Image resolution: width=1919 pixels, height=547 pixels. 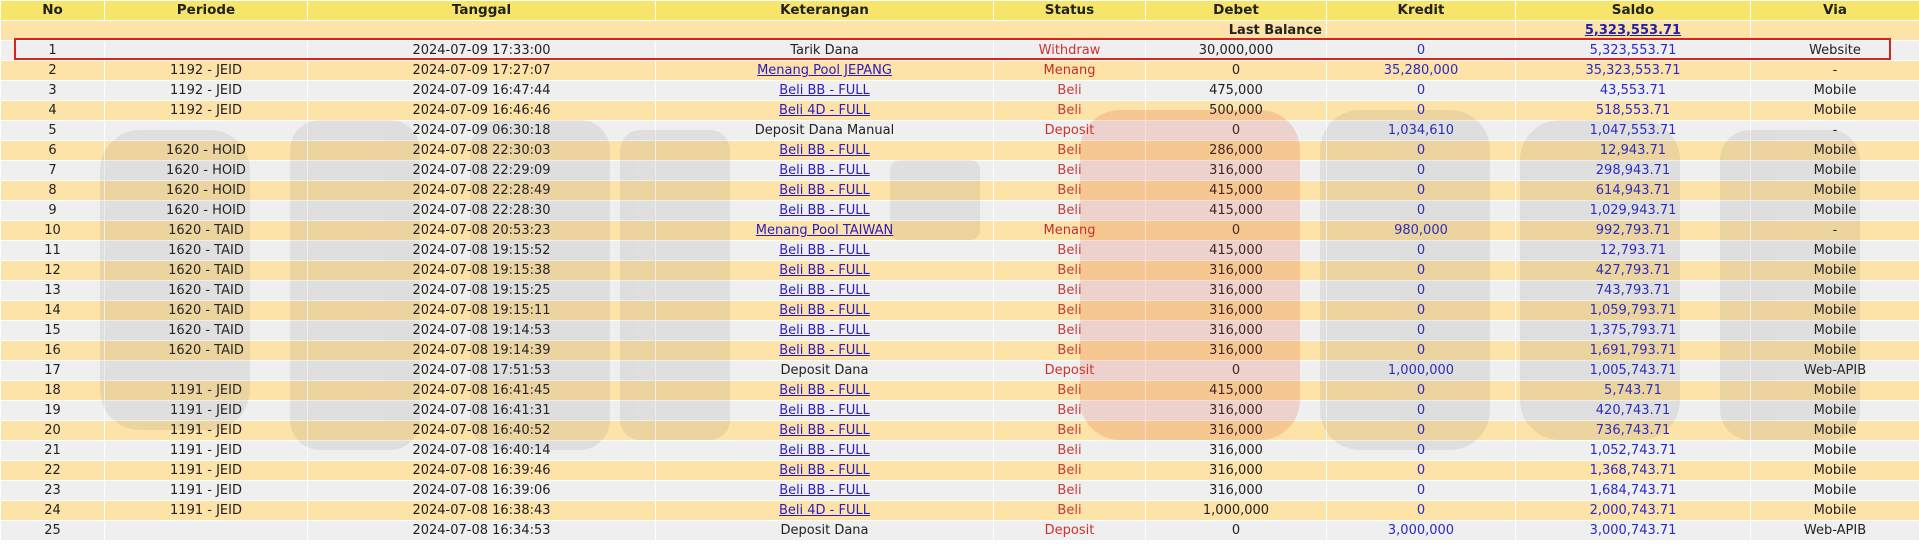 I want to click on row-keterangan: Menang Pool JEPANG, so click(x=824, y=70).